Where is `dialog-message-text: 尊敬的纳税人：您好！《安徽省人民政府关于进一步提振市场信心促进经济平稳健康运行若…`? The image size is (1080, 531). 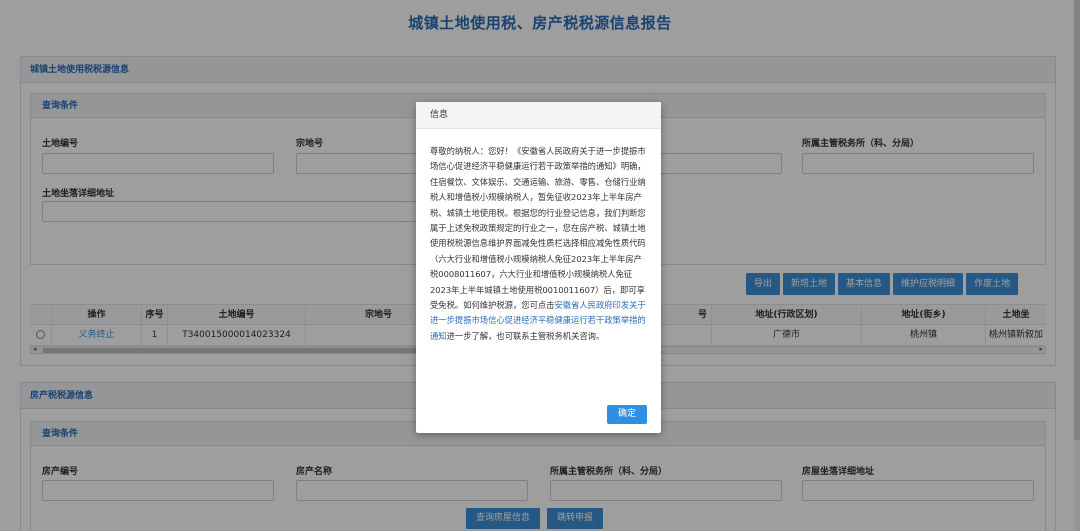 dialog-message-text: 尊敬的纳税人：您好！《安徽省人民政府关于进一步提振市场信心促进经济平稳健康运行若… is located at coordinates (538, 228).